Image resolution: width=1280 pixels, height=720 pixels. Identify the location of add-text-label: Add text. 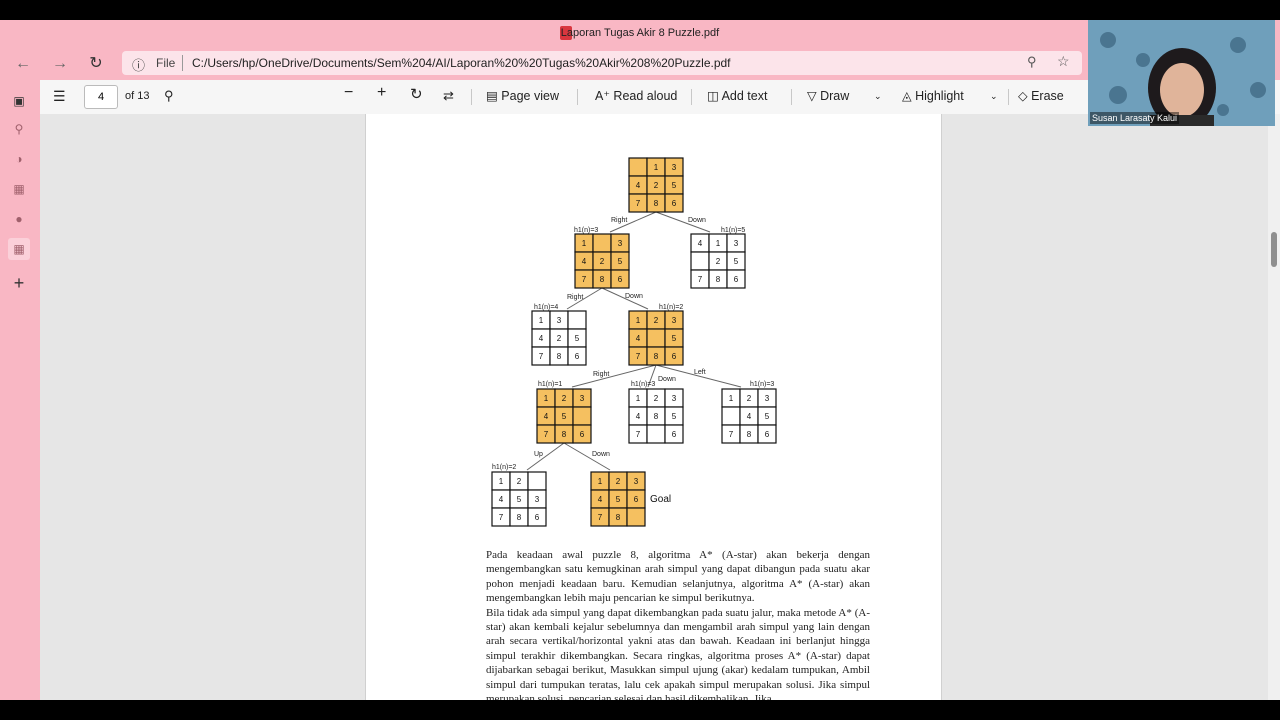
(744, 96).